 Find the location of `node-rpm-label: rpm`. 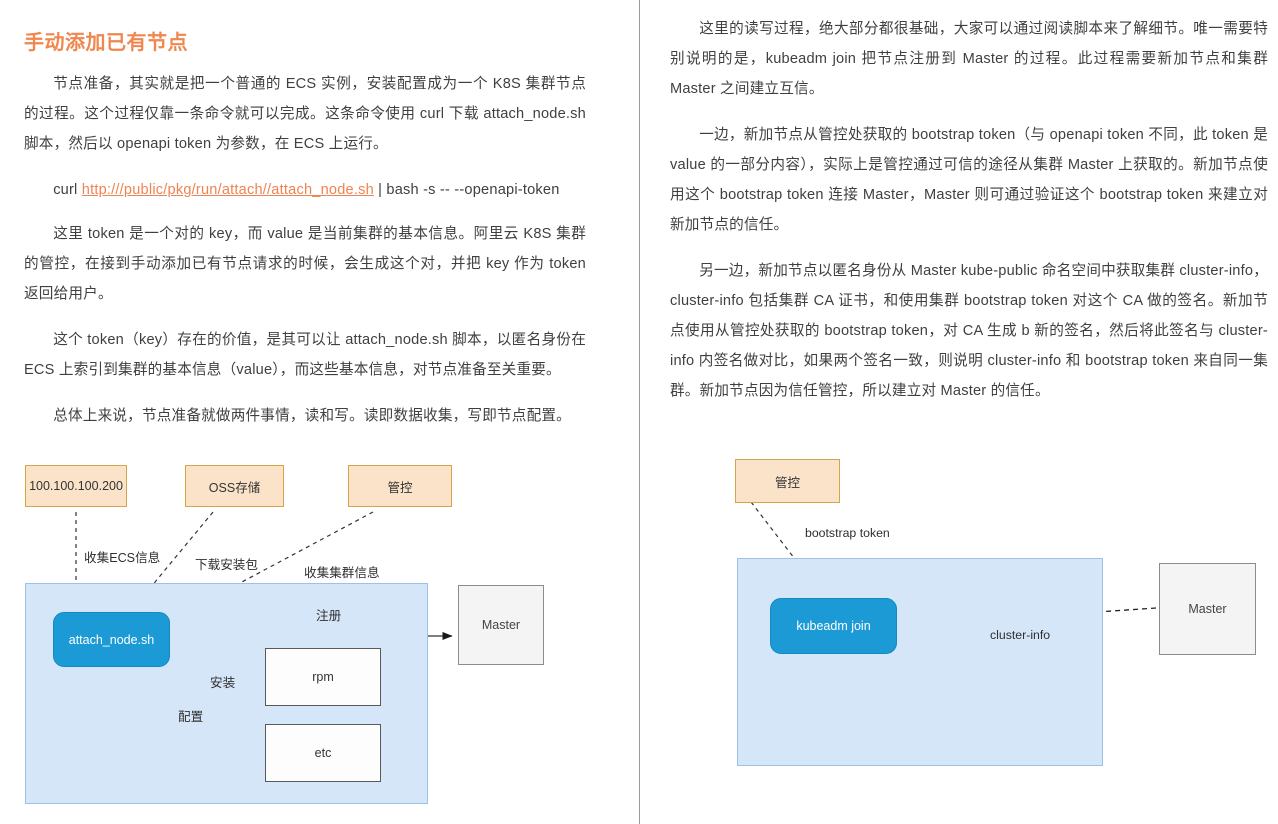

node-rpm-label: rpm is located at coordinates (323, 677).